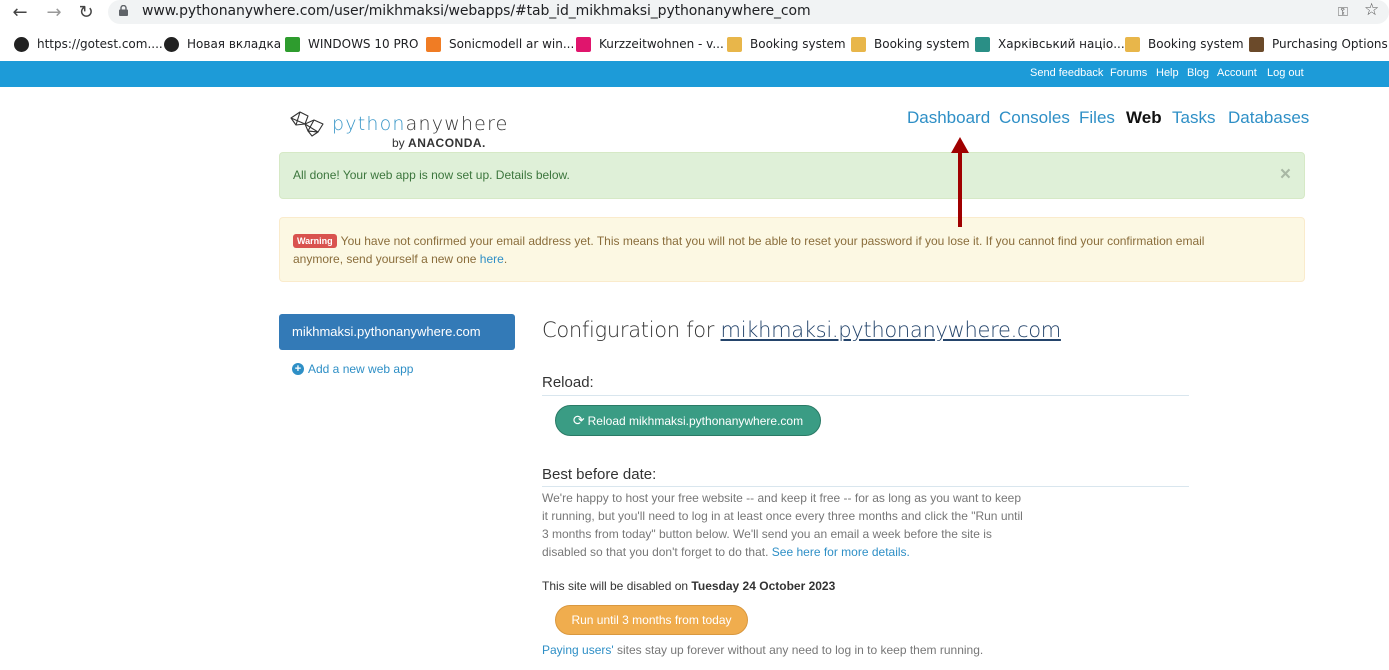 This screenshot has height=670, width=1389. I want to click on nav-dashboard: Dashboard, so click(948, 118).